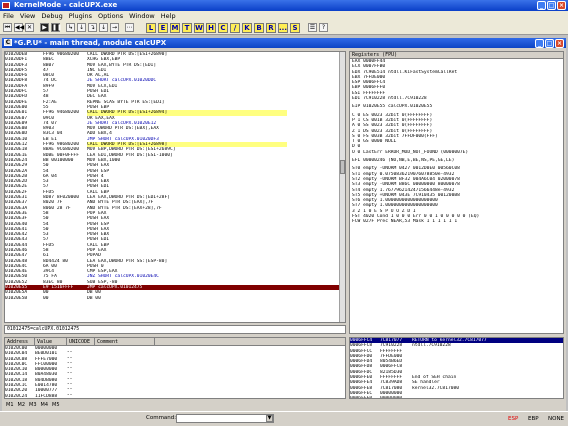 The image size is (568, 426). I want to click on disassembly-scrollbar, so click(342, 187).